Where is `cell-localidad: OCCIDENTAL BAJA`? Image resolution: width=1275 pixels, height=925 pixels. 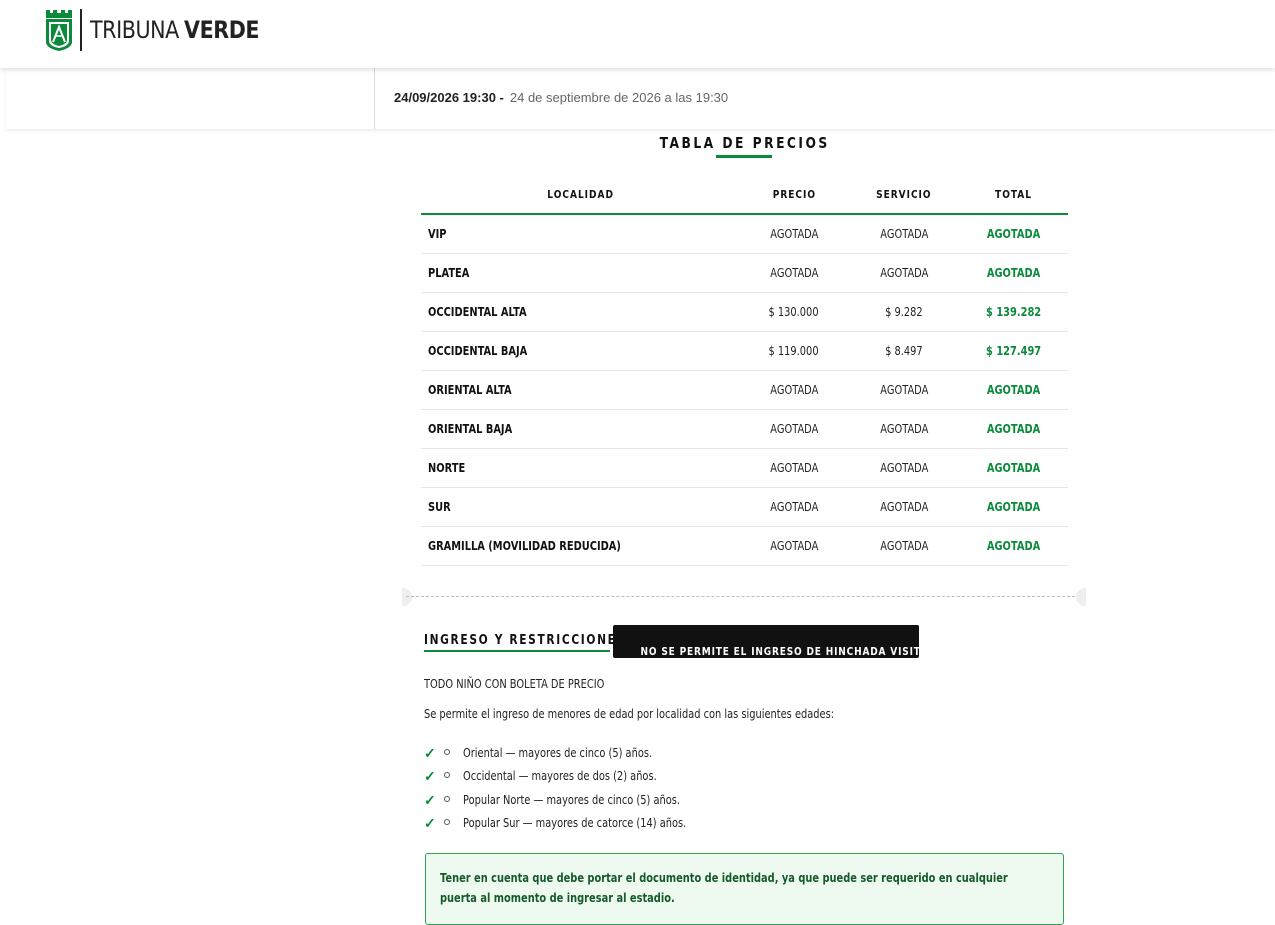
cell-localidad: OCCIDENTAL BAJA is located at coordinates (478, 351).